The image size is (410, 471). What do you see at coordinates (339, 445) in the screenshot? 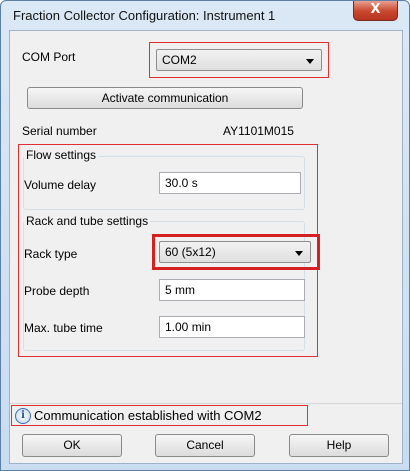
I see `help-button: Help` at bounding box center [339, 445].